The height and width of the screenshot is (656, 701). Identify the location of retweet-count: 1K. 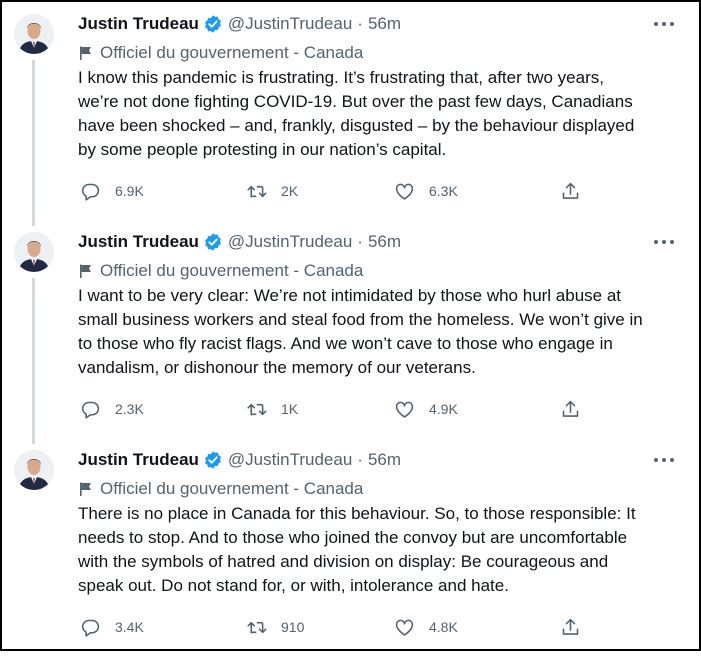
(290, 409).